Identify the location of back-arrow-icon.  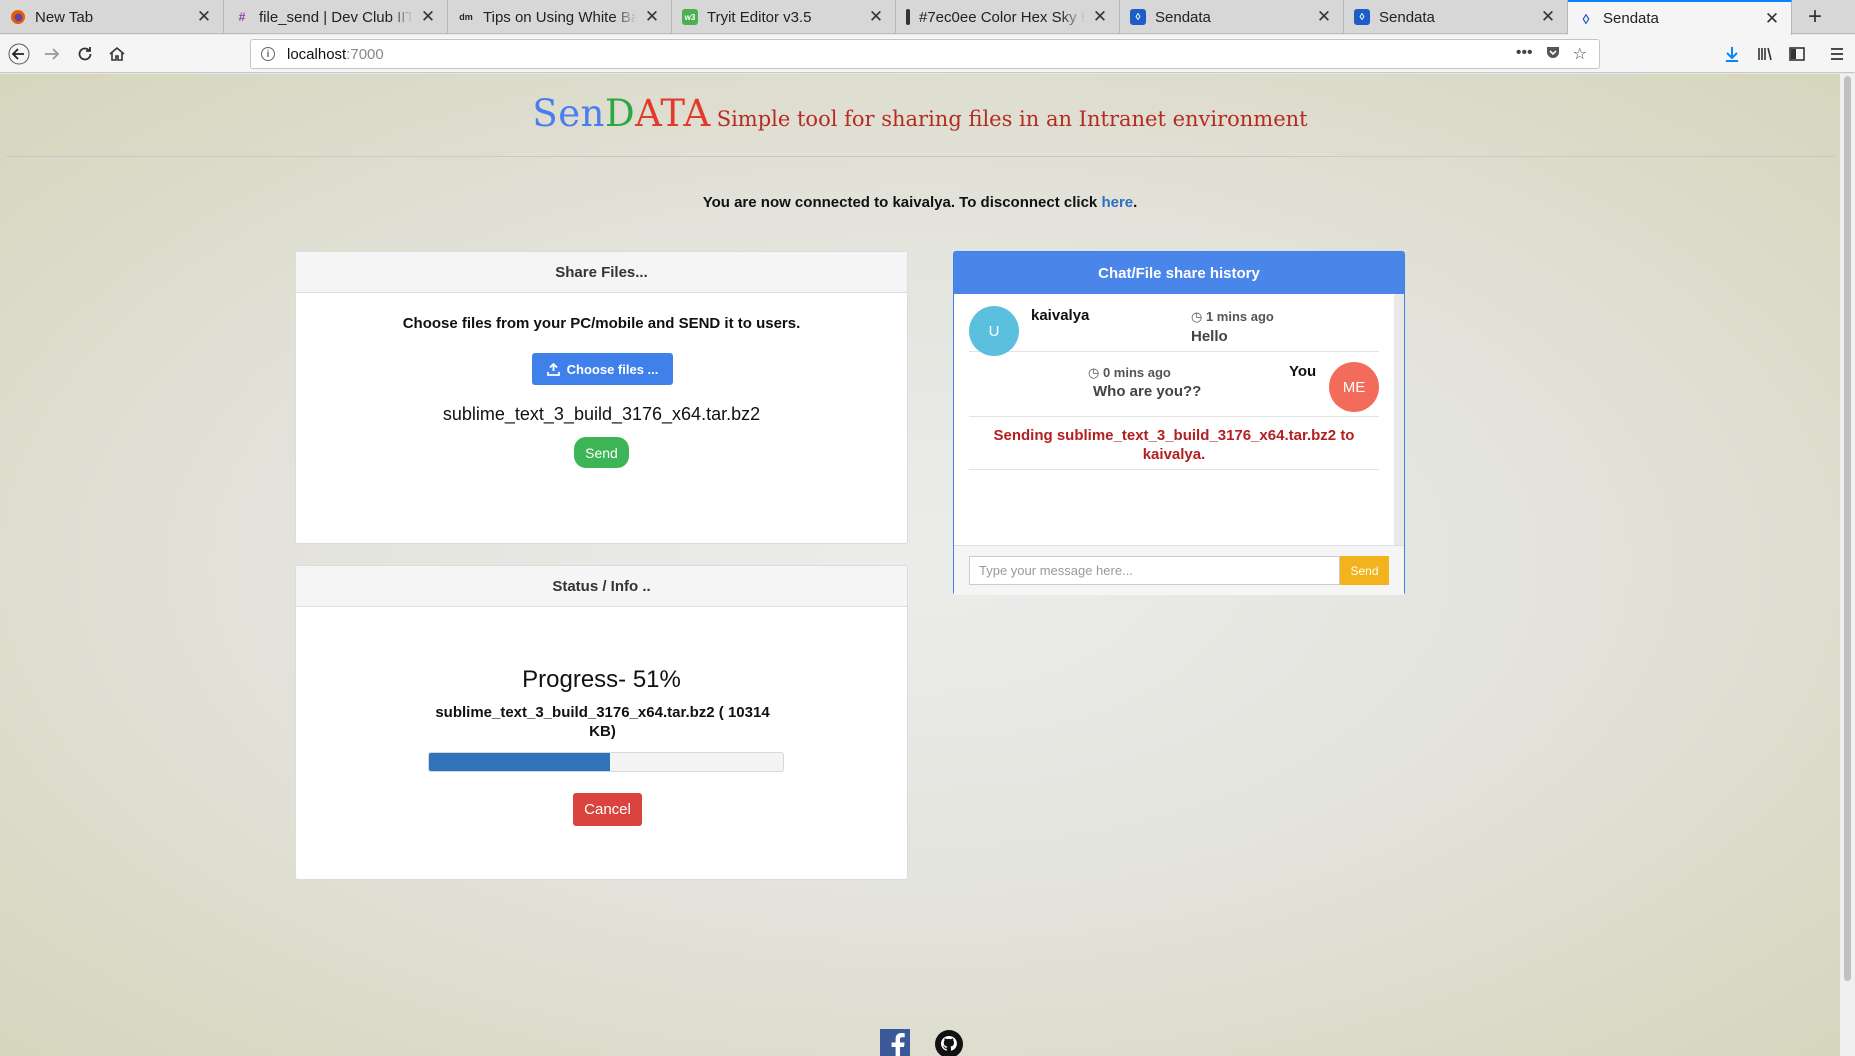
(19, 54).